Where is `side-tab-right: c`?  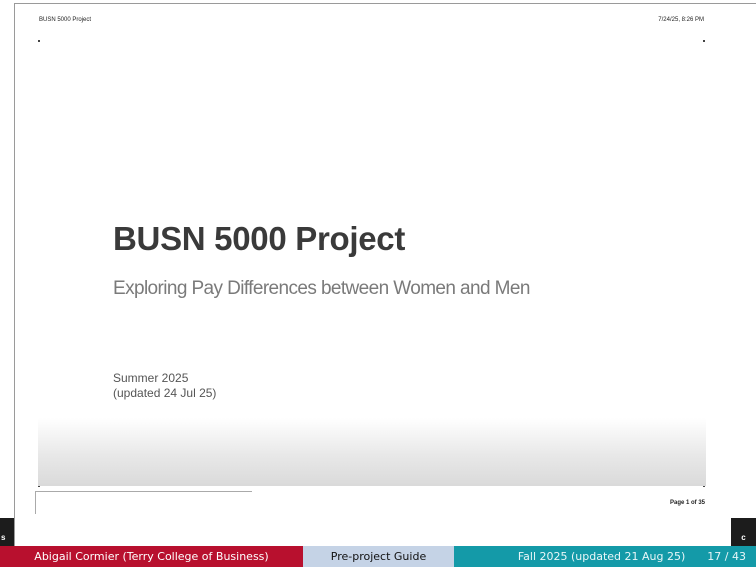
side-tab-right: c is located at coordinates (743, 532).